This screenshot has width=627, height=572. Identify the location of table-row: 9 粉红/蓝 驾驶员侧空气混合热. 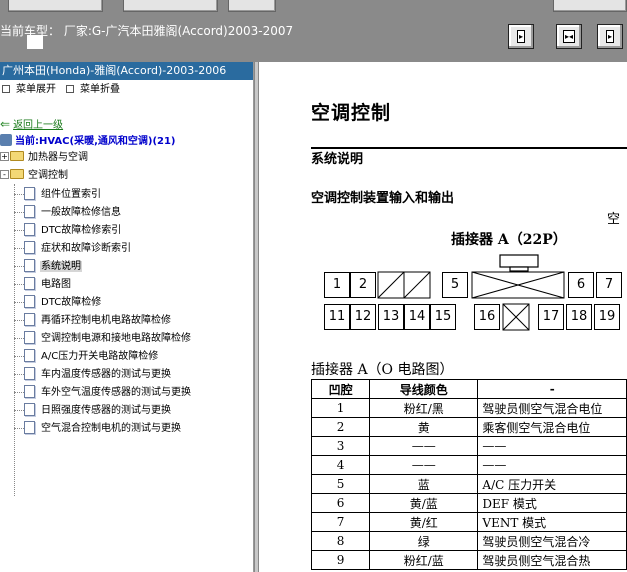
(468, 560).